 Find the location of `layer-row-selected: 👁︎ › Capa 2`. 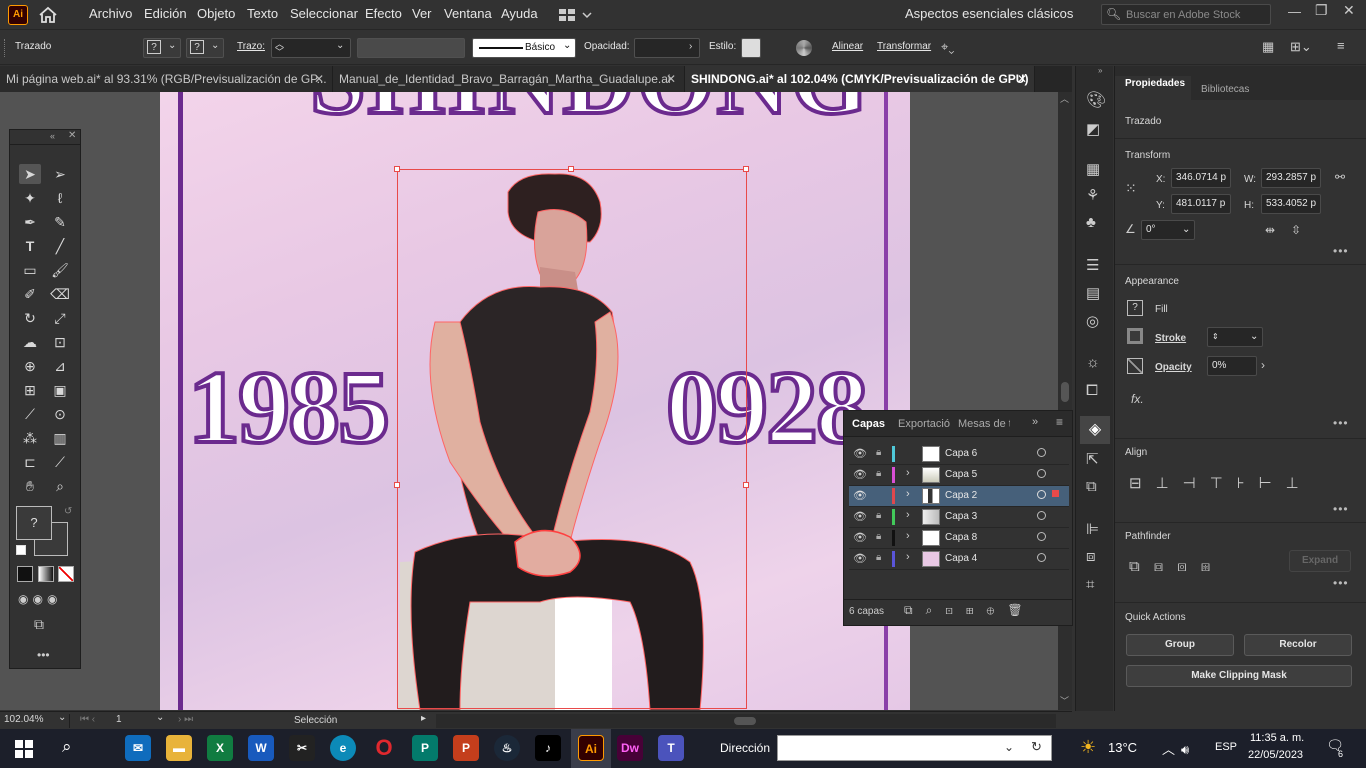

layer-row-selected: 👁︎ › Capa 2 is located at coordinates (959, 496).